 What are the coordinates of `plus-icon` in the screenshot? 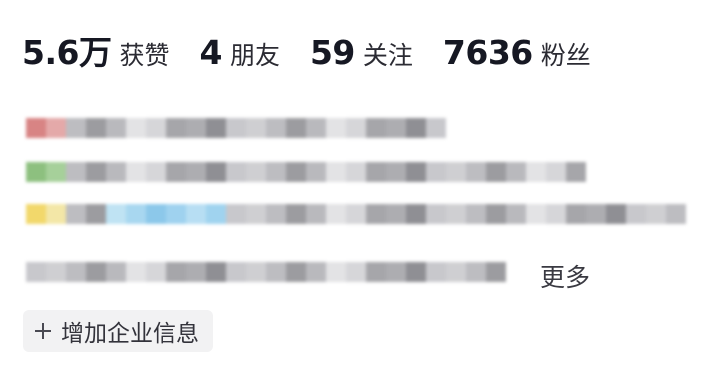 It's located at (43, 331).